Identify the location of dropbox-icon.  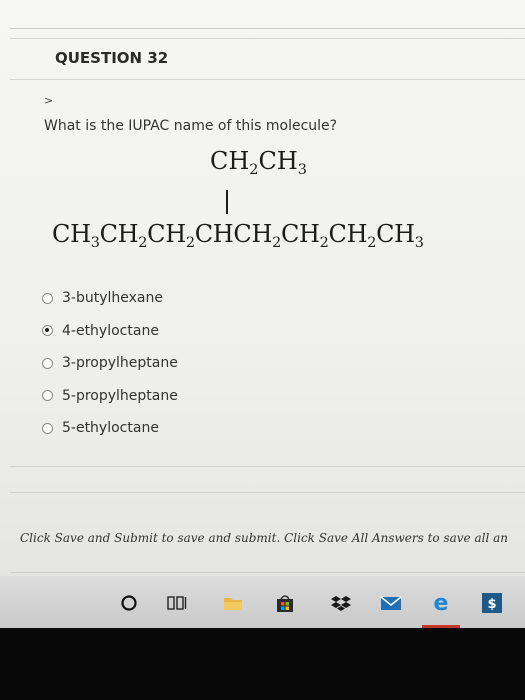
(341, 603).